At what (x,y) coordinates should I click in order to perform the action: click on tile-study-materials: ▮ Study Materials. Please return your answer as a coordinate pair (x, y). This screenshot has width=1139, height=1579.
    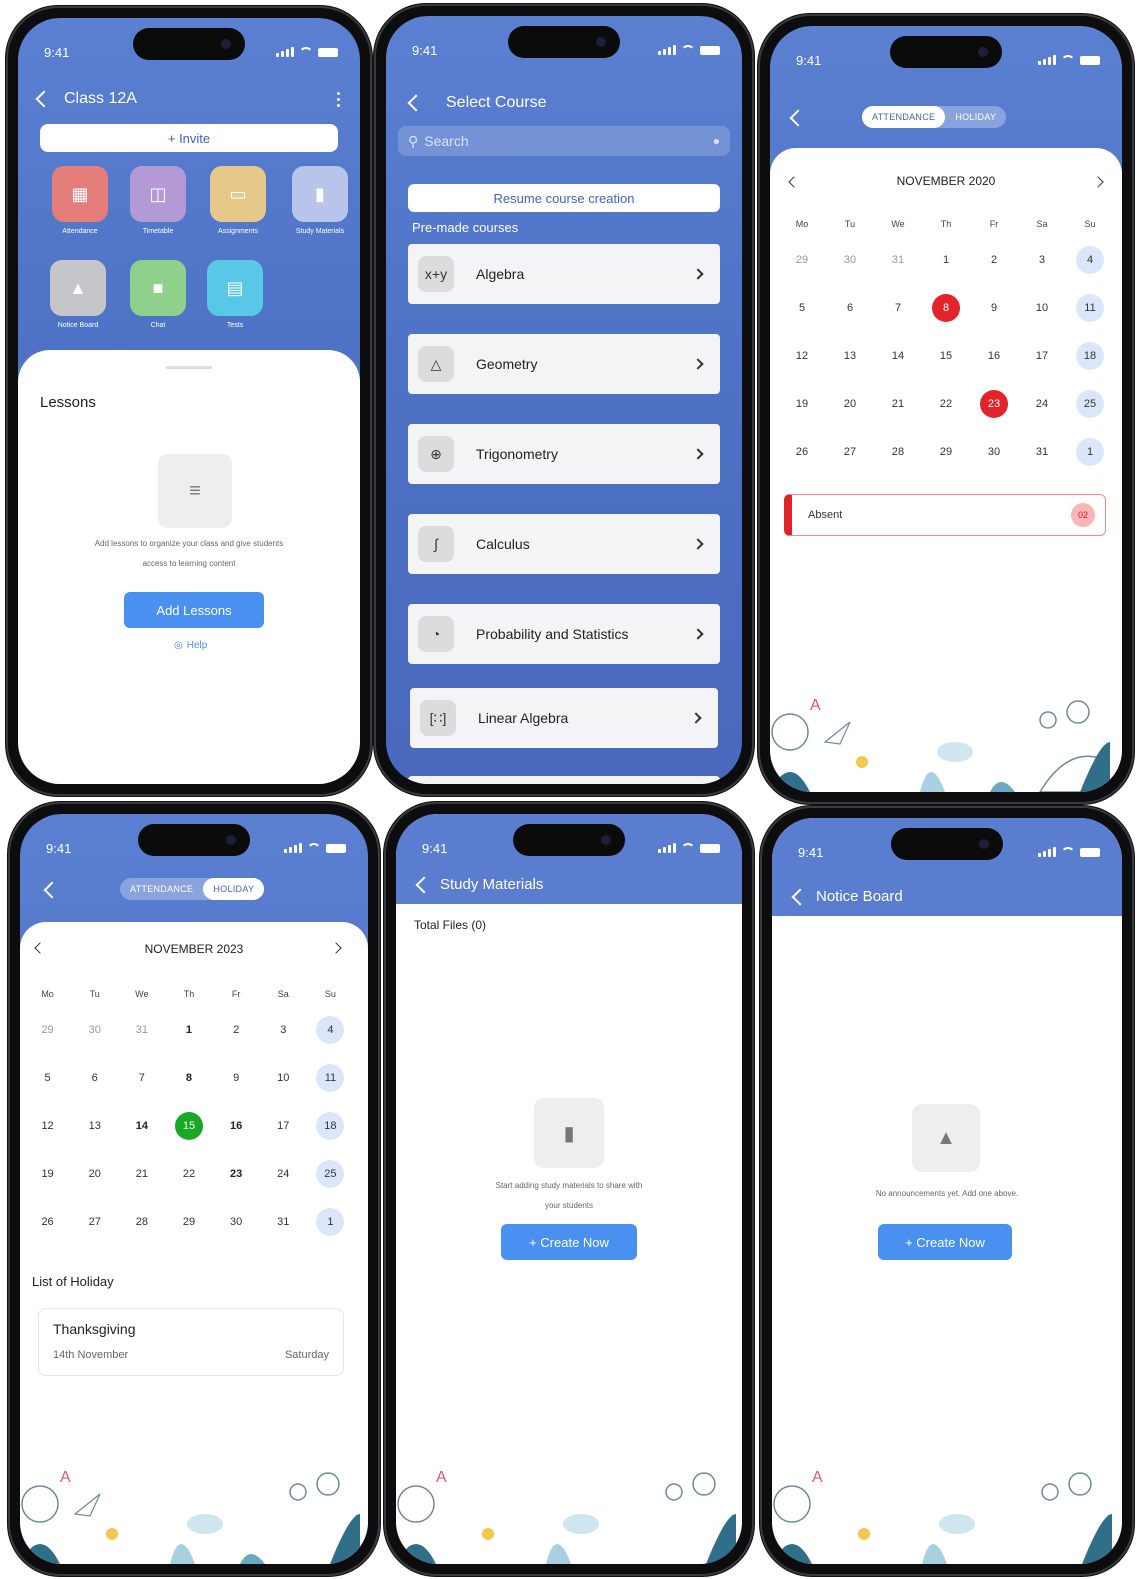
    Looking at the image, I should click on (320, 200).